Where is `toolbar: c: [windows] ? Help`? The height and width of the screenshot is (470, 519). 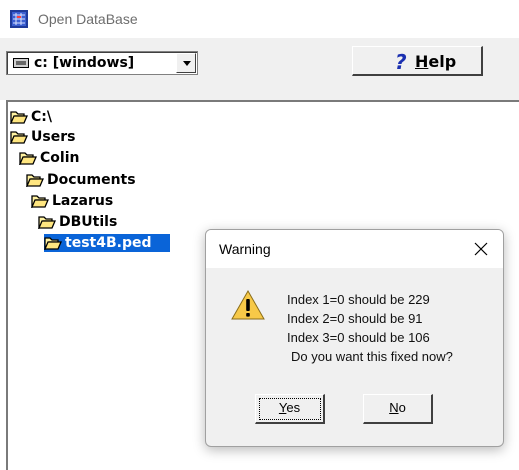
toolbar: c: [windows] ? Help is located at coordinates (259, 69).